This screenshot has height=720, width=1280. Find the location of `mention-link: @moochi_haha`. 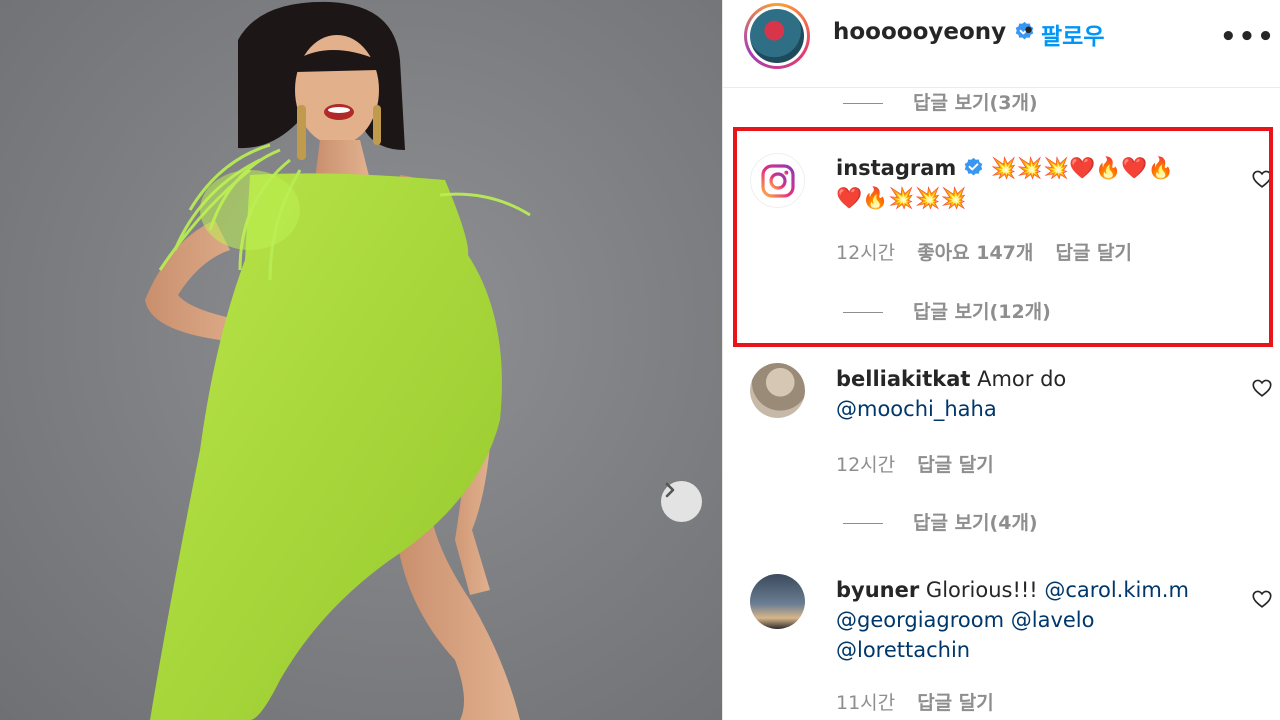

mention-link: @moochi_haha is located at coordinates (916, 409).